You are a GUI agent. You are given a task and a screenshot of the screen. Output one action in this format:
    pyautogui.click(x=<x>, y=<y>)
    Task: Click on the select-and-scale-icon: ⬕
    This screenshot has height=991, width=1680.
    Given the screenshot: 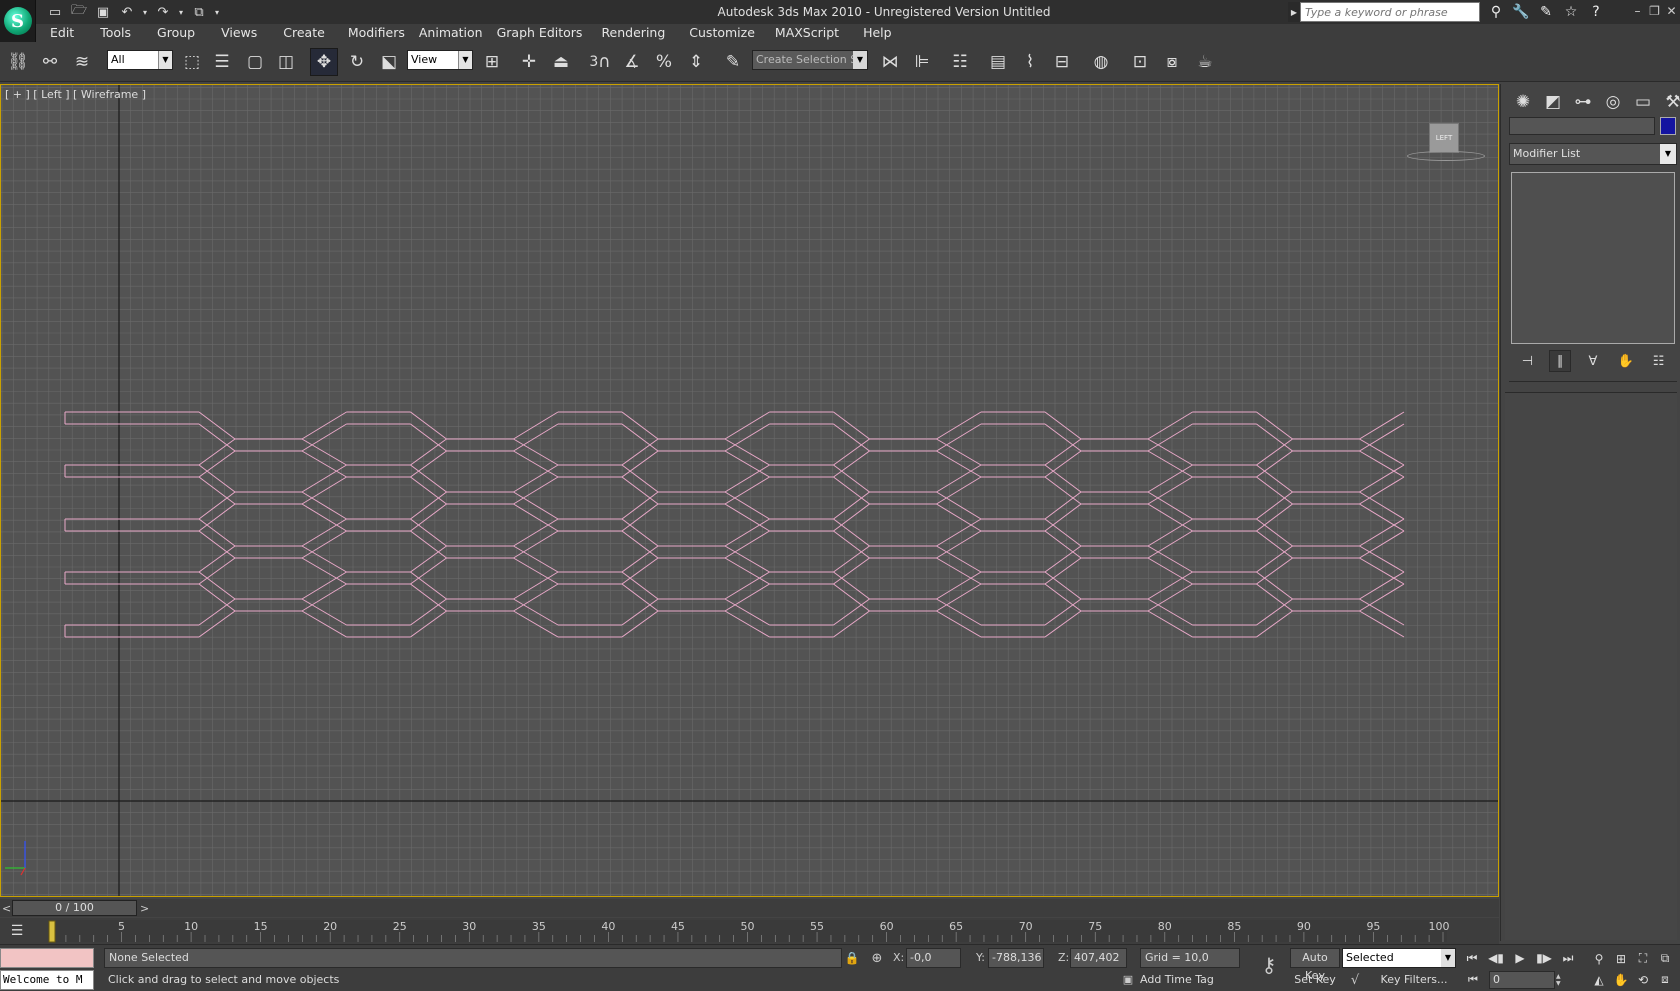 What is the action you would take?
    pyautogui.click(x=389, y=62)
    